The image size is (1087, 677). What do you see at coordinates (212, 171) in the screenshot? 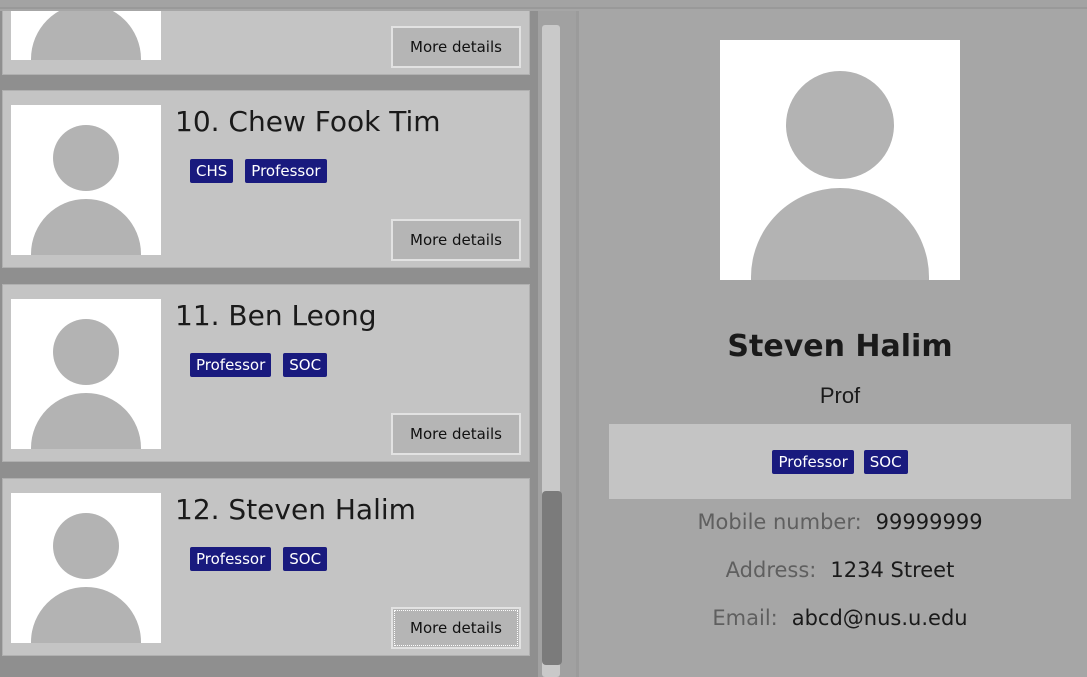
I see `tag-badge: CHS` at bounding box center [212, 171].